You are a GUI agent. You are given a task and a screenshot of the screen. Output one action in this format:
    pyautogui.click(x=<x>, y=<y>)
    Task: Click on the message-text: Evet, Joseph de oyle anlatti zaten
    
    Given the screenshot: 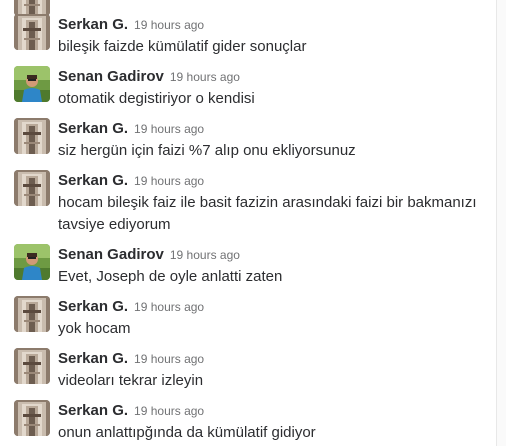 What is the action you would take?
    pyautogui.click(x=170, y=276)
    